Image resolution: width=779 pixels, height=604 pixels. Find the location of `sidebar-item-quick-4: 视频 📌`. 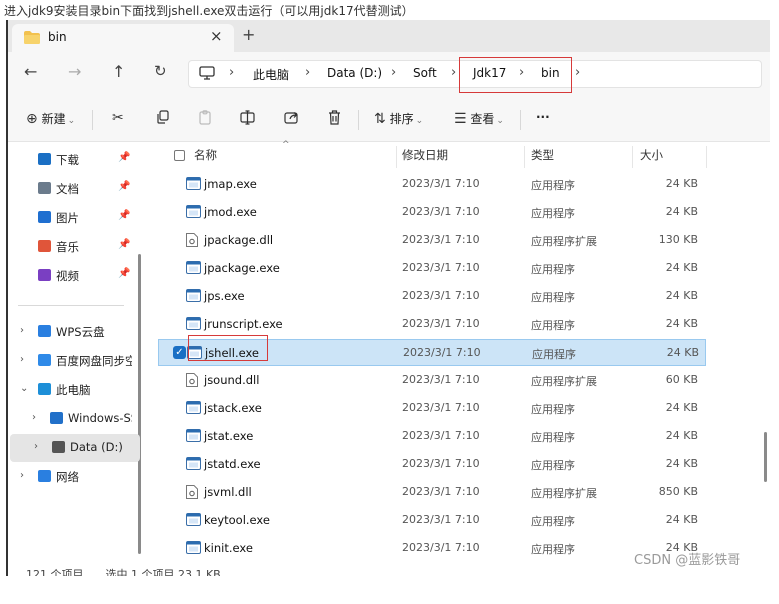

sidebar-item-quick-4: 视频 📌 is located at coordinates (73, 276).